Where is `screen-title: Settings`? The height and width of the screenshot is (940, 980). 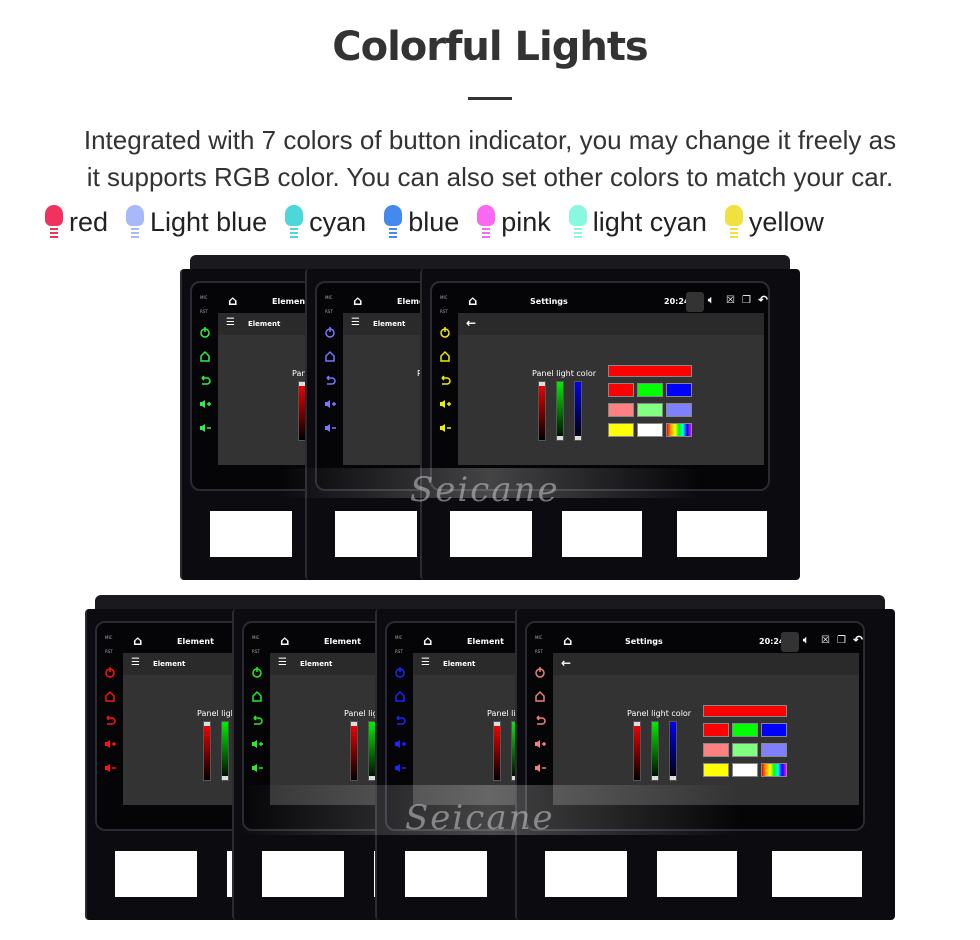
screen-title: Settings is located at coordinates (549, 301).